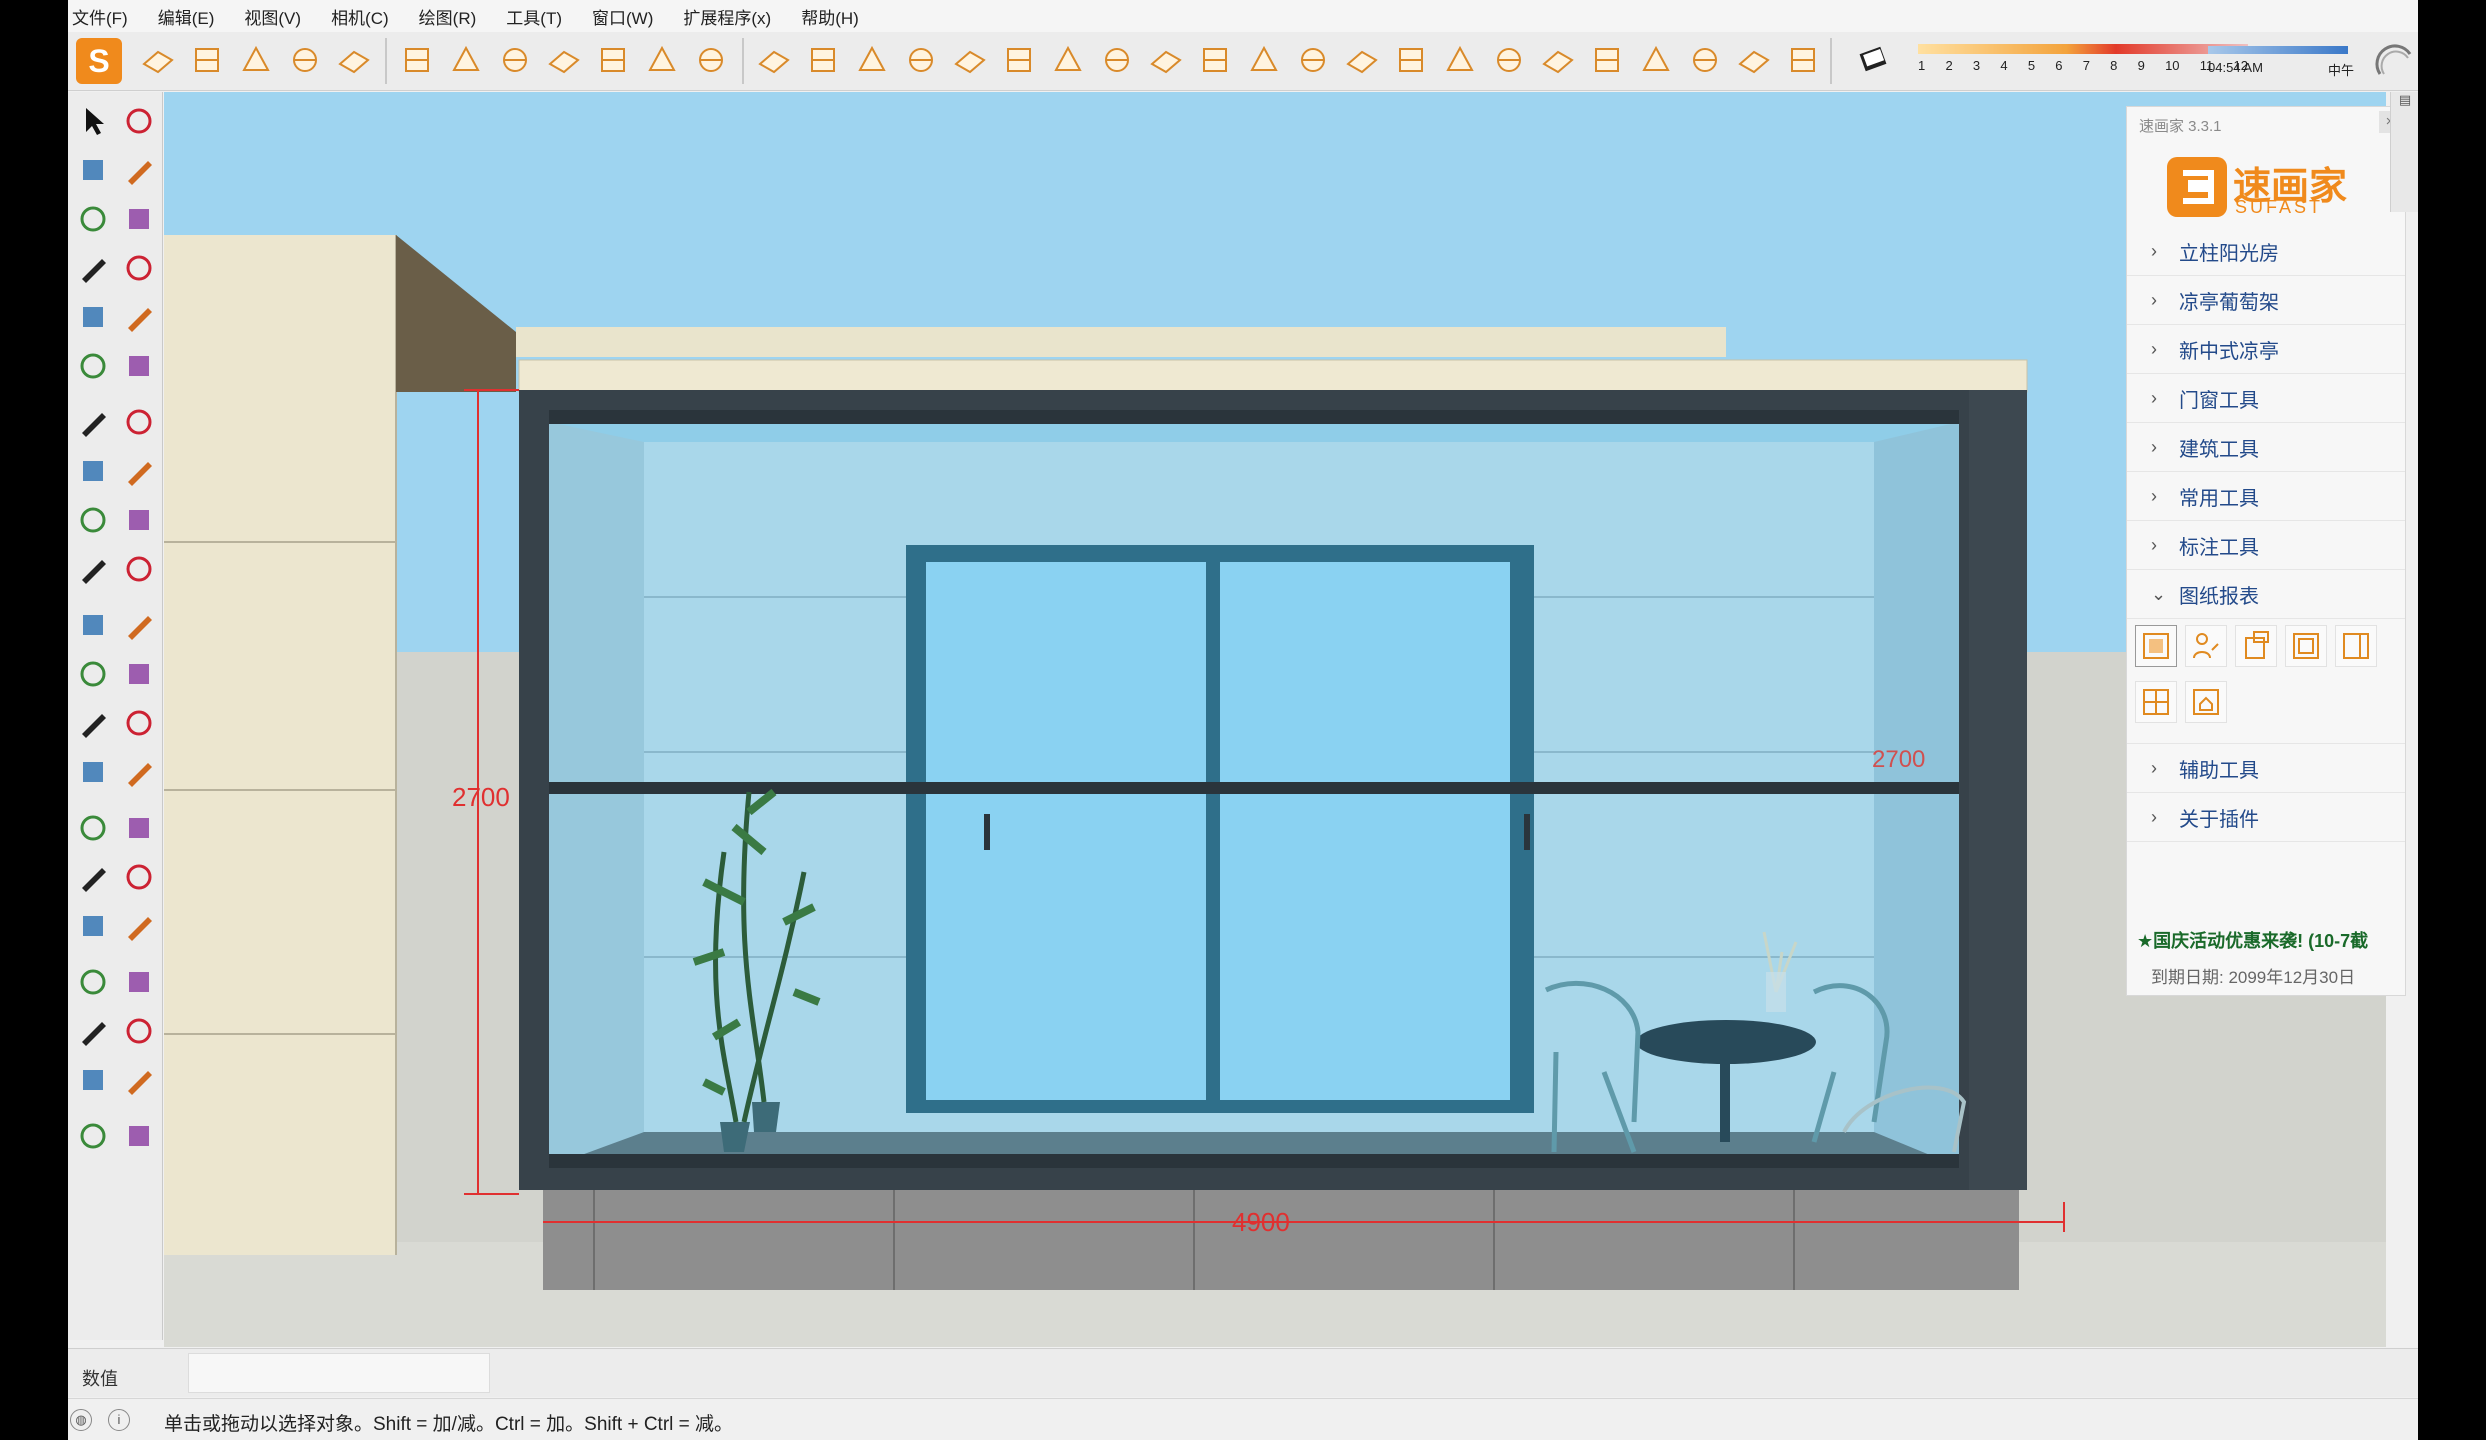  What do you see at coordinates (93, 1080) in the screenshot?
I see `sandbox-a-icon` at bounding box center [93, 1080].